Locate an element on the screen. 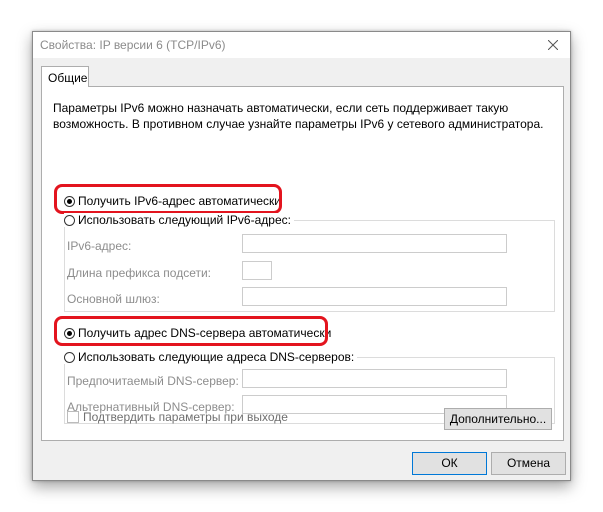 The width and height of the screenshot is (603, 512). validate-checkbox is located at coordinates (73, 417).